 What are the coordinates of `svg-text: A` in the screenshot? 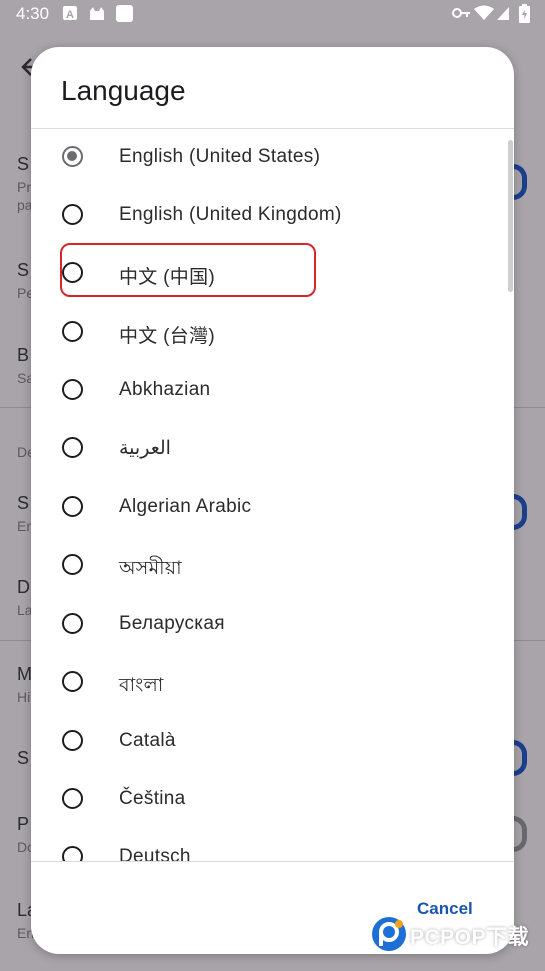 It's located at (70, 15).